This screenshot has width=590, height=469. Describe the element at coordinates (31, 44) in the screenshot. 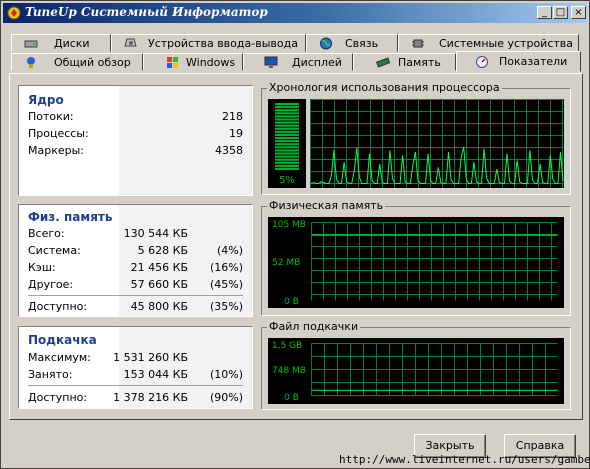

I see `disk-icon` at that location.